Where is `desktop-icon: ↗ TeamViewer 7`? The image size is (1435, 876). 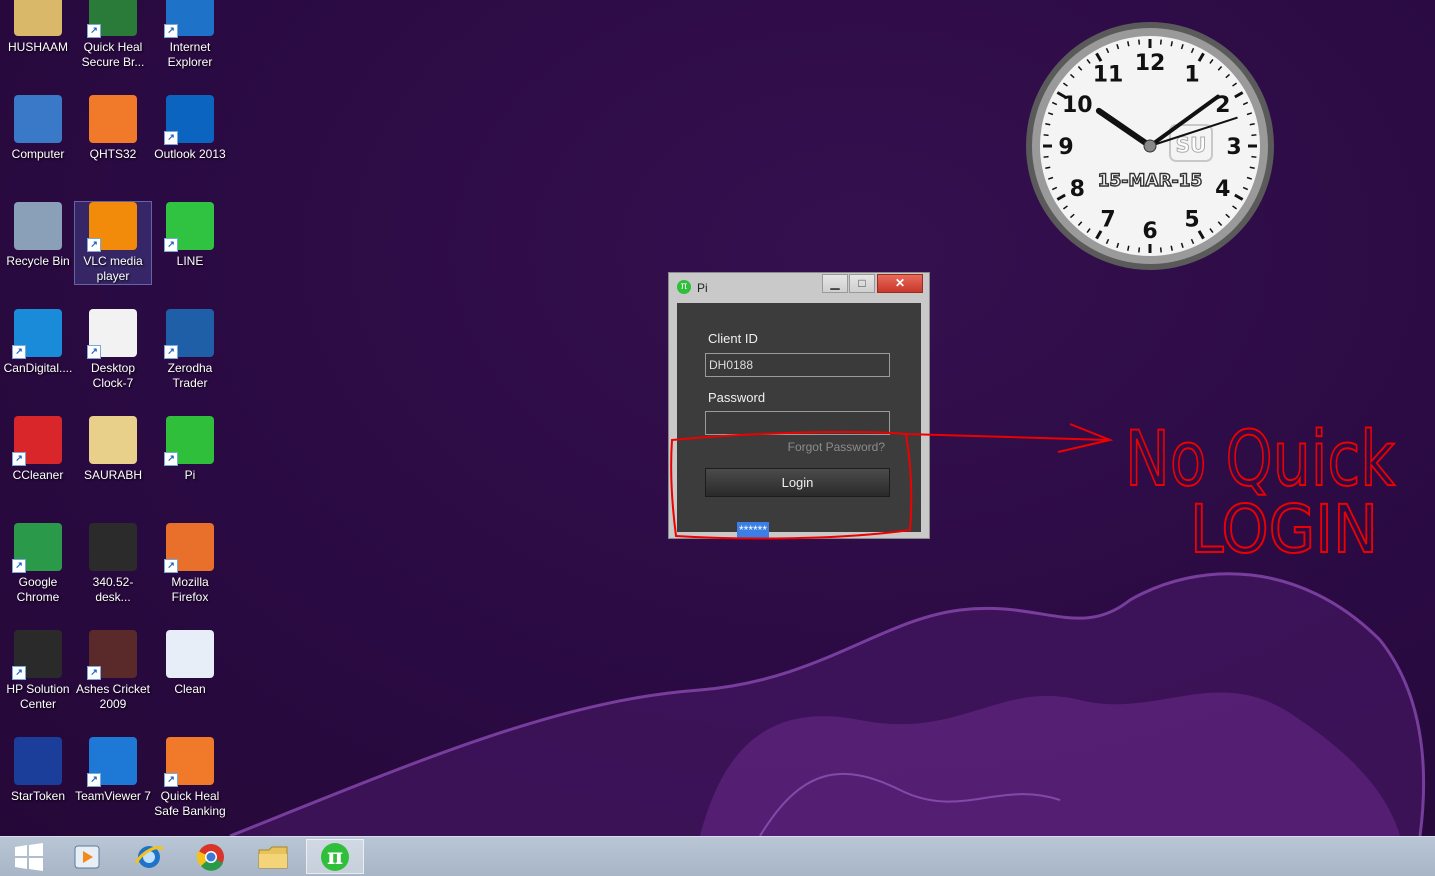 desktop-icon: ↗ TeamViewer 7 is located at coordinates (113, 770).